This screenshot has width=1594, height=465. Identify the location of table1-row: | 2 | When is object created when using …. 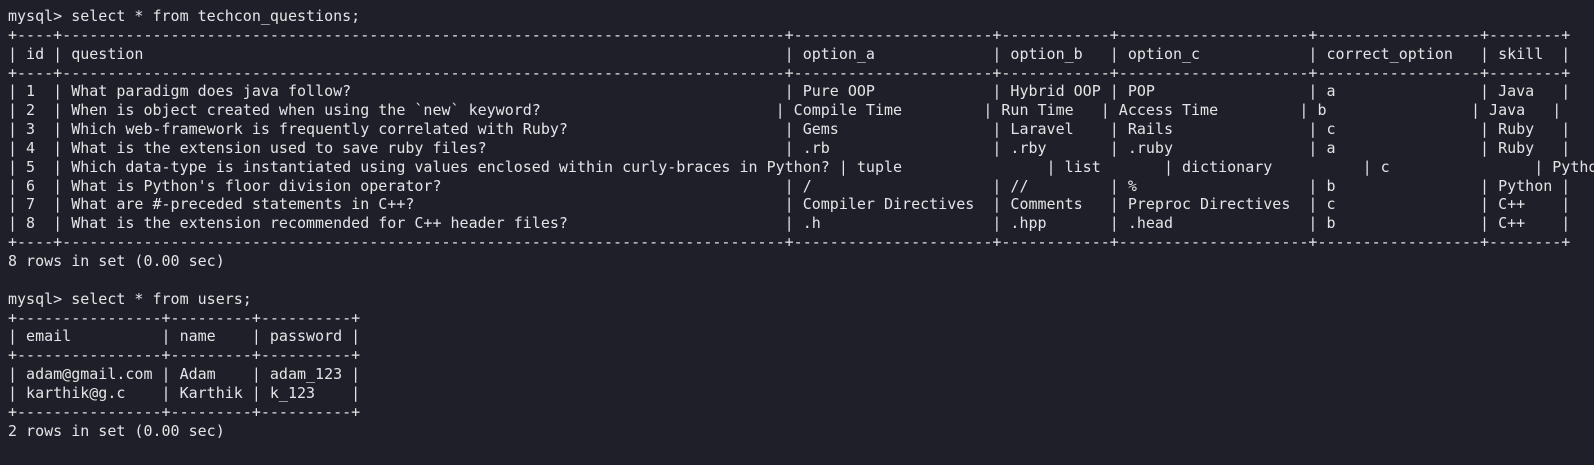
(785, 110).